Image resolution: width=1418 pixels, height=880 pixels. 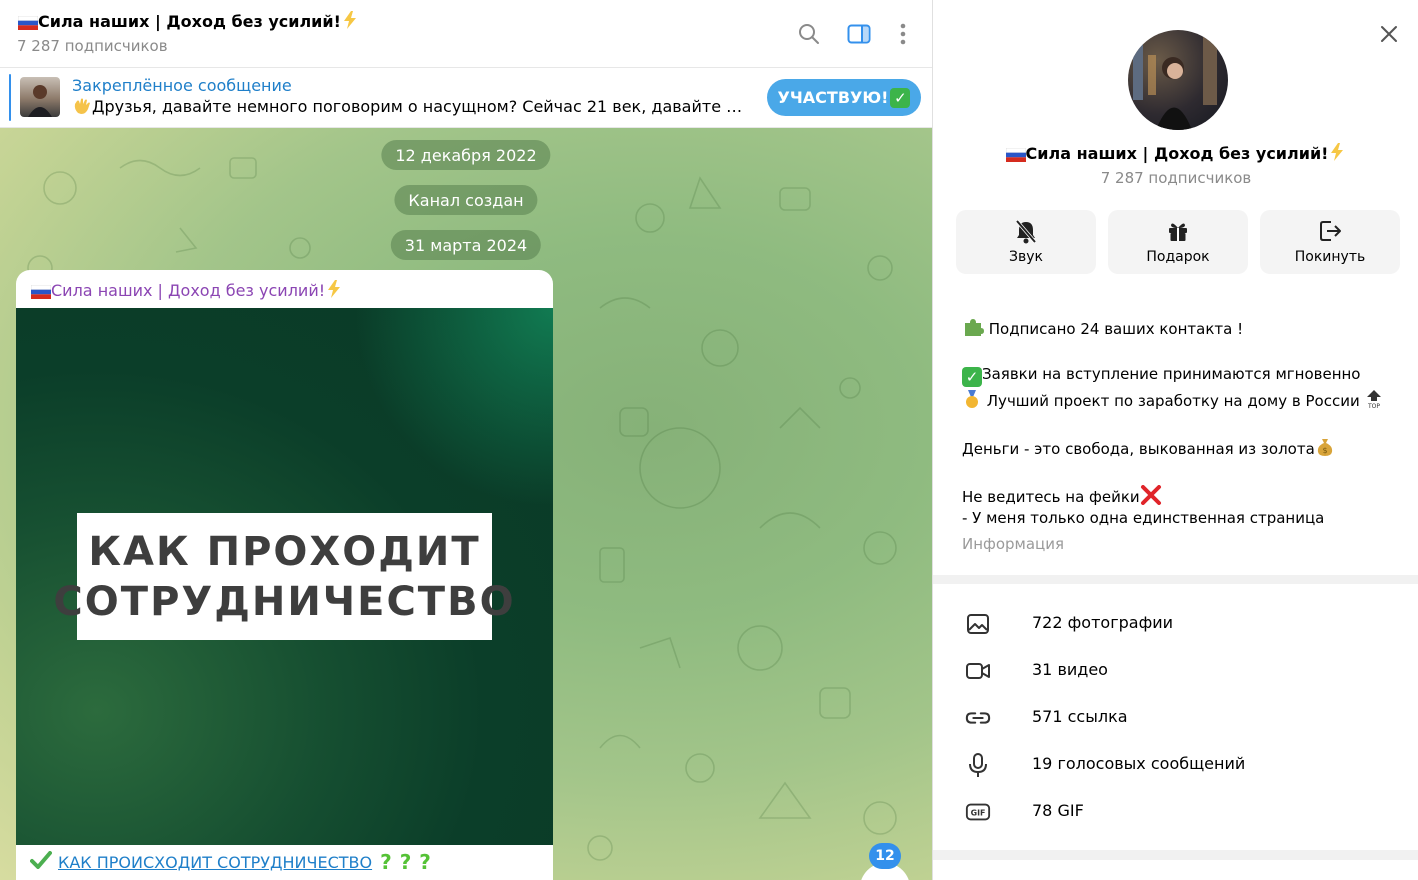 I want to click on media-row-videos: 31 видео, so click(x=1175, y=669).